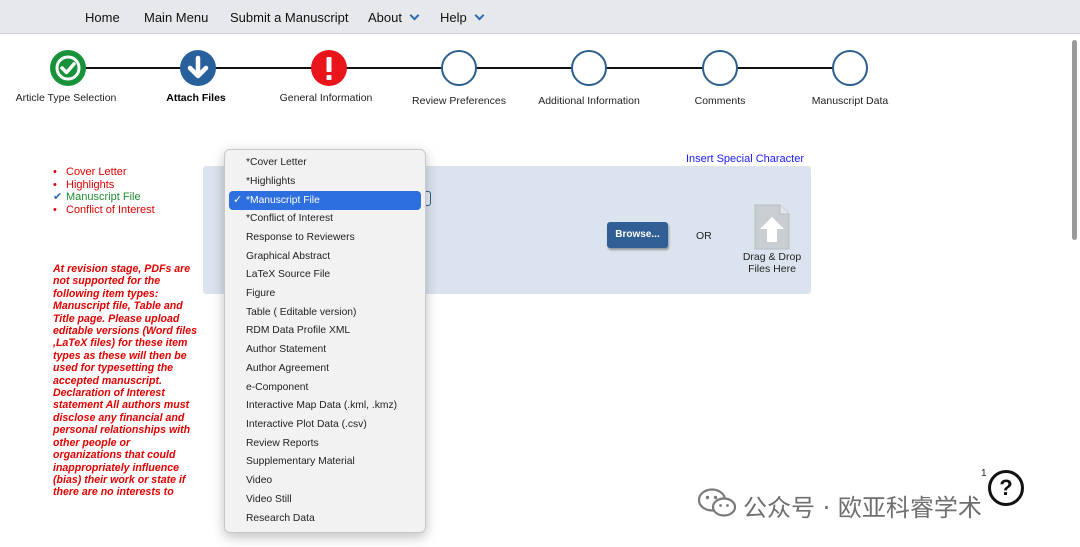  What do you see at coordinates (589, 68) in the screenshot?
I see `step-5-empty-circle-icon` at bounding box center [589, 68].